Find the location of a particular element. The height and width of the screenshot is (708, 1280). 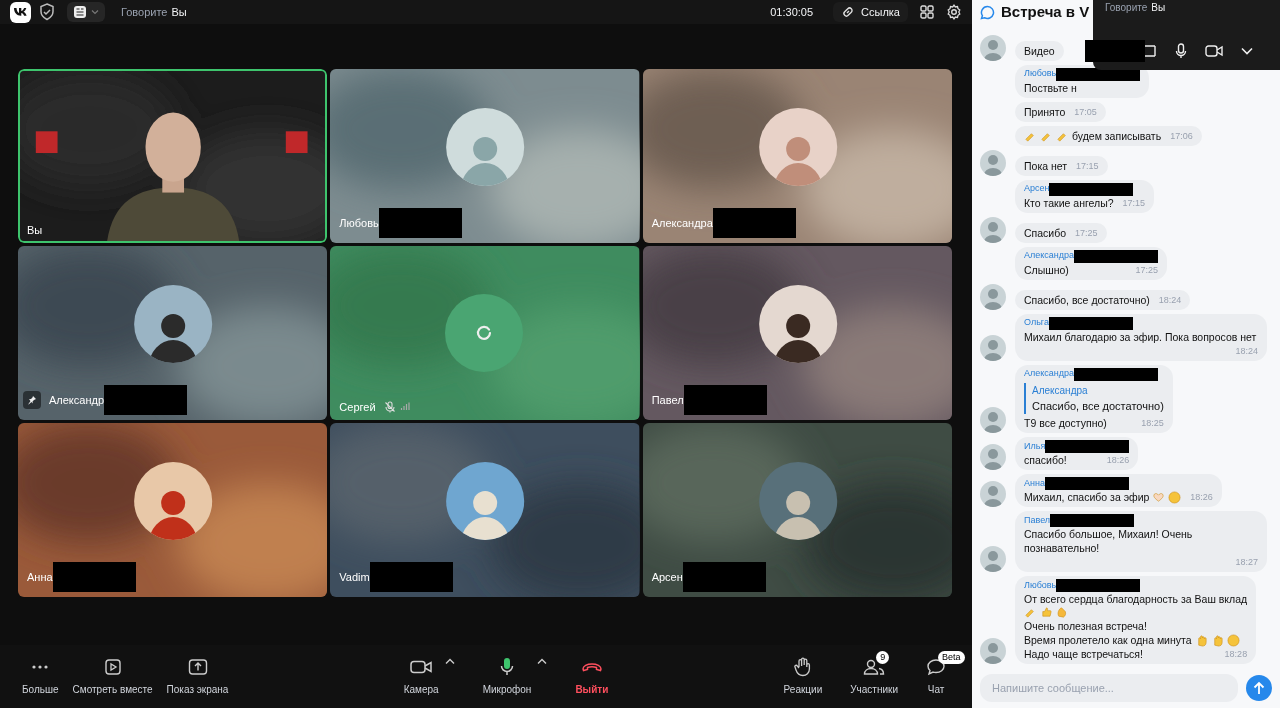

pin-icon is located at coordinates (32, 400).